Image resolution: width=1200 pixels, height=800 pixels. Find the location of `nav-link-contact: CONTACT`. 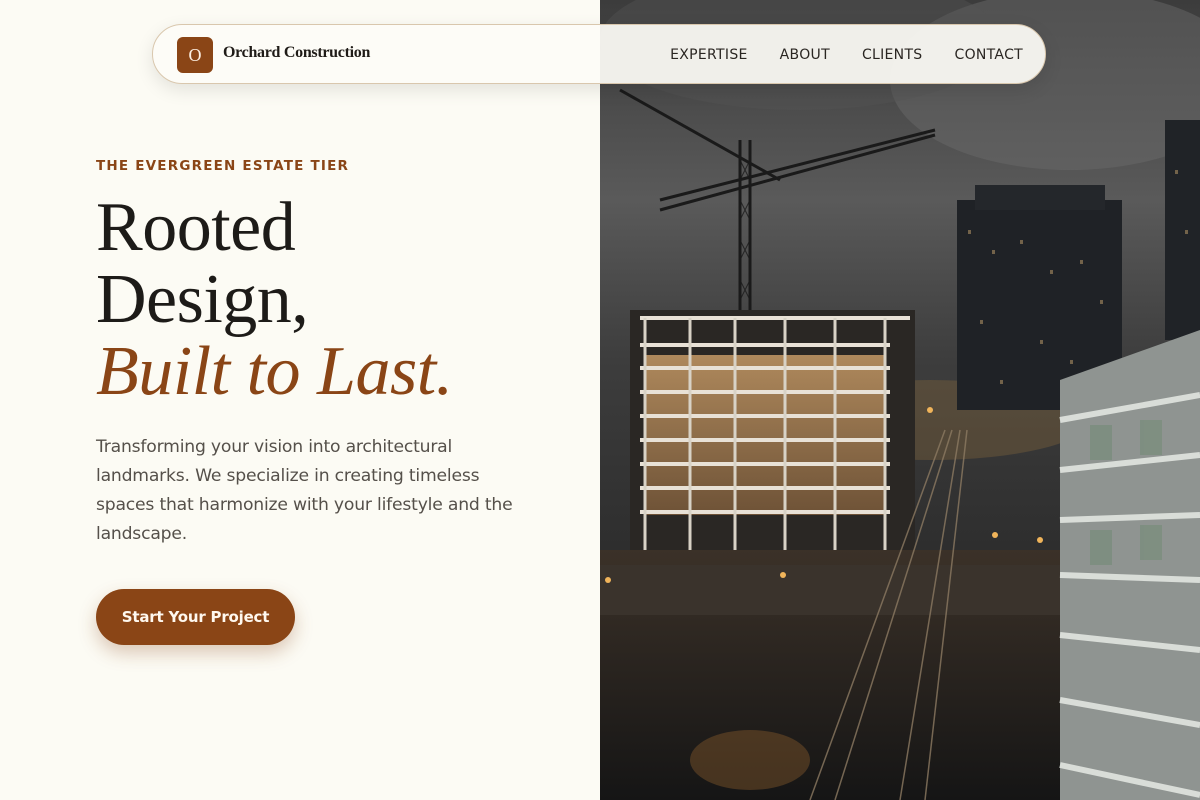

nav-link-contact: CONTACT is located at coordinates (989, 55).